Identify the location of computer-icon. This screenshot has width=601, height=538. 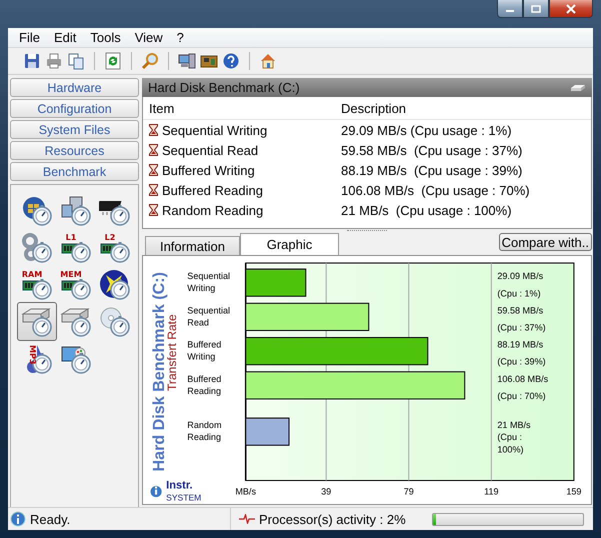
(187, 61).